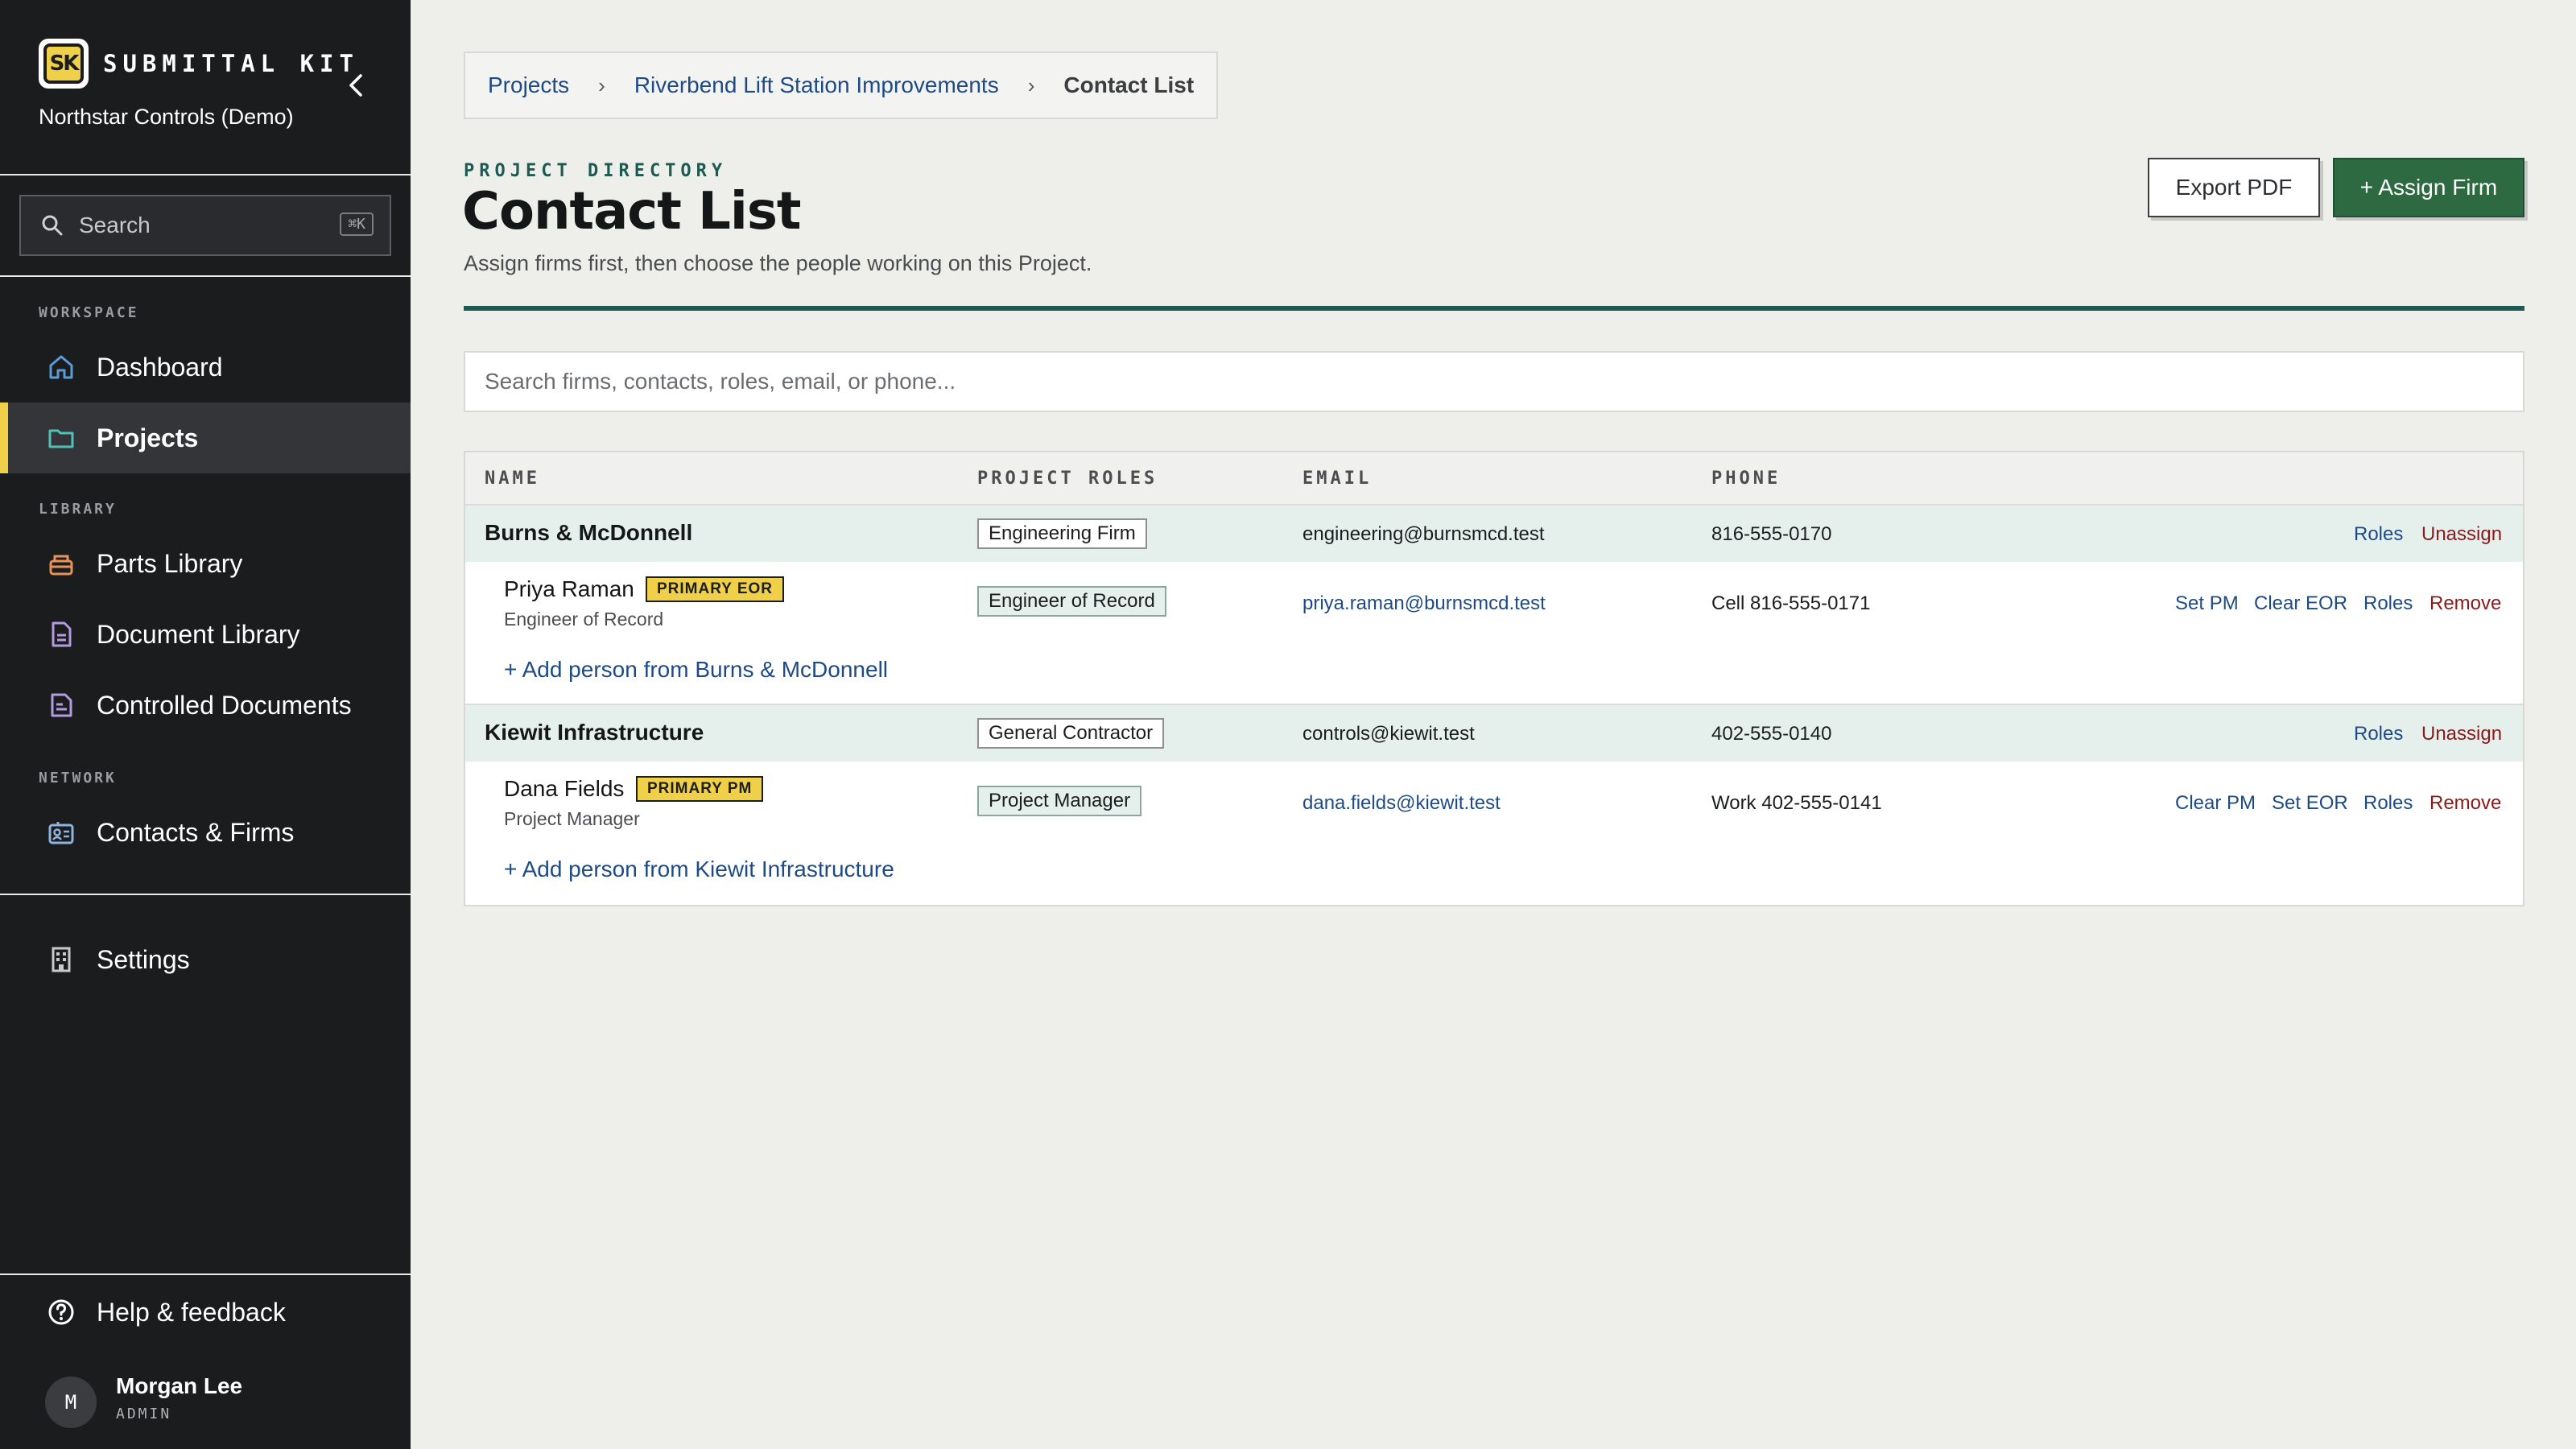 The height and width of the screenshot is (1449, 2576). I want to click on chevron-left-icon, so click(355, 85).